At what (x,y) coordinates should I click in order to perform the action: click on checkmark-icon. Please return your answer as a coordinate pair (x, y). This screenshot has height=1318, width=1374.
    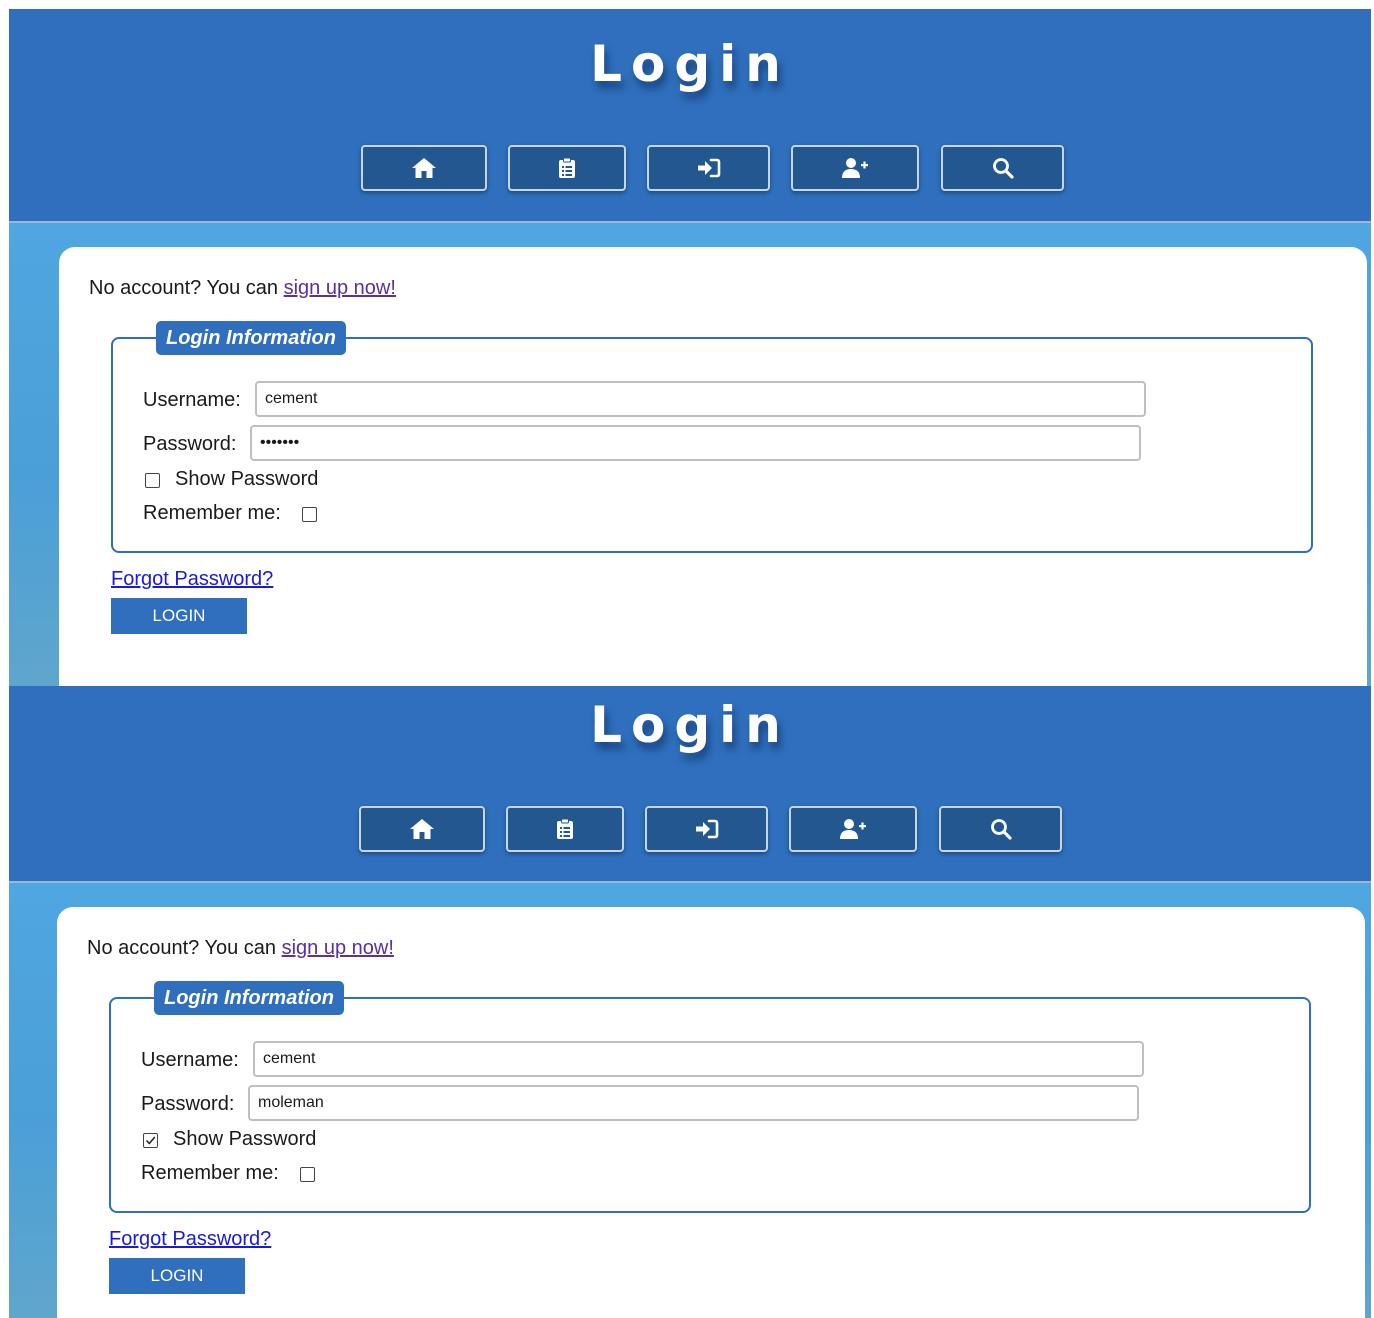
    Looking at the image, I should click on (150, 1140).